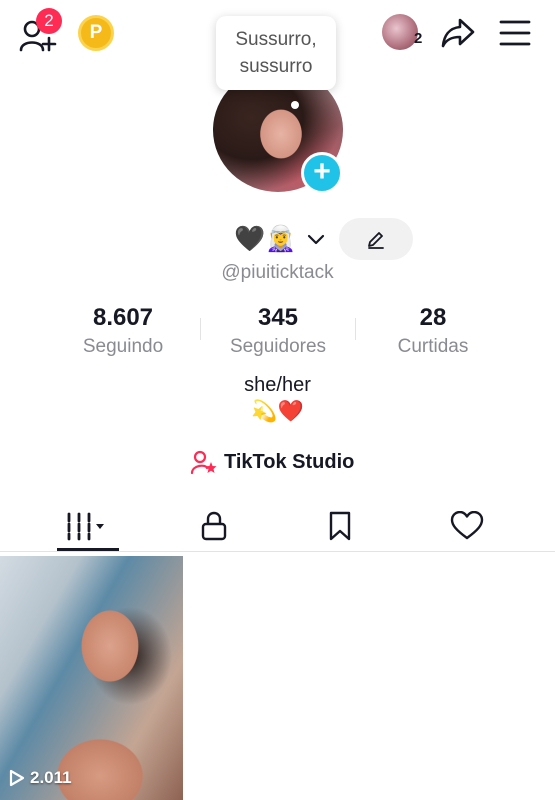 This screenshot has height=800, width=555. What do you see at coordinates (265, 239) in the screenshot?
I see `profile-name: 🖤🧝‍♀️` at bounding box center [265, 239].